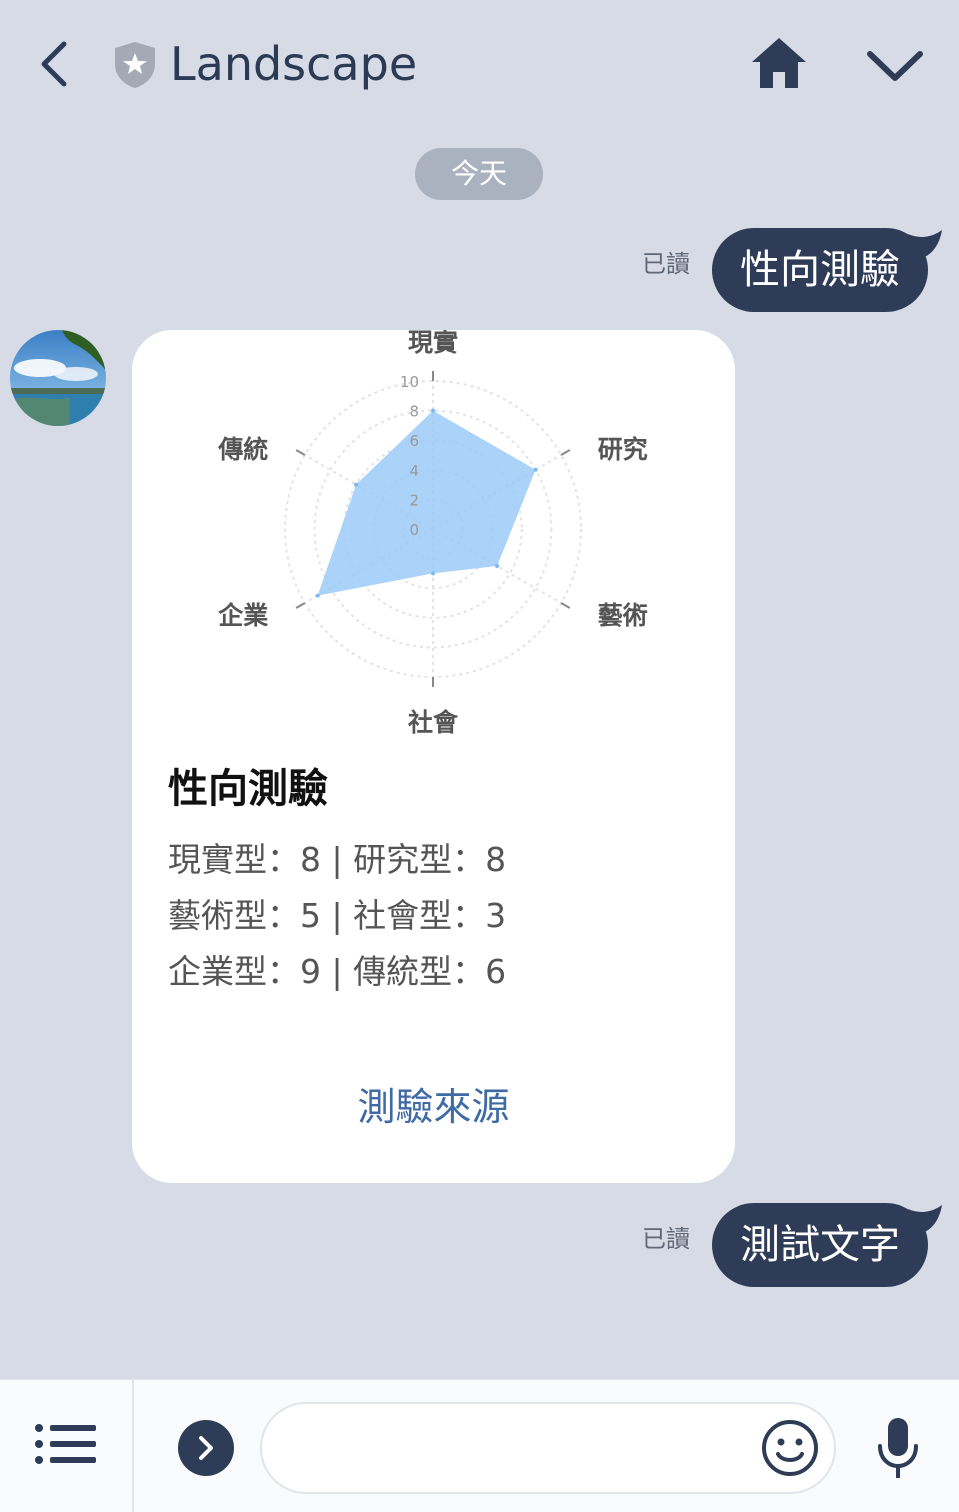 This screenshot has height=1512, width=959. I want to click on radar-category-label: 現實, so click(433, 343).